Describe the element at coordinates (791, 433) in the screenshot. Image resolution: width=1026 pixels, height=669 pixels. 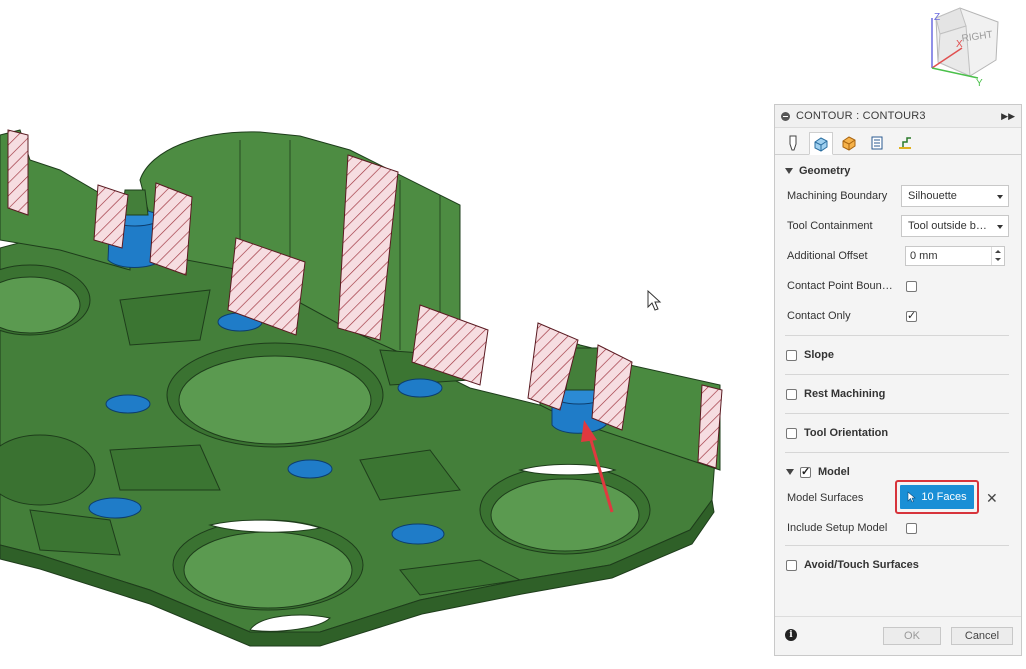
I see `tool-orientation-checkbox` at that location.